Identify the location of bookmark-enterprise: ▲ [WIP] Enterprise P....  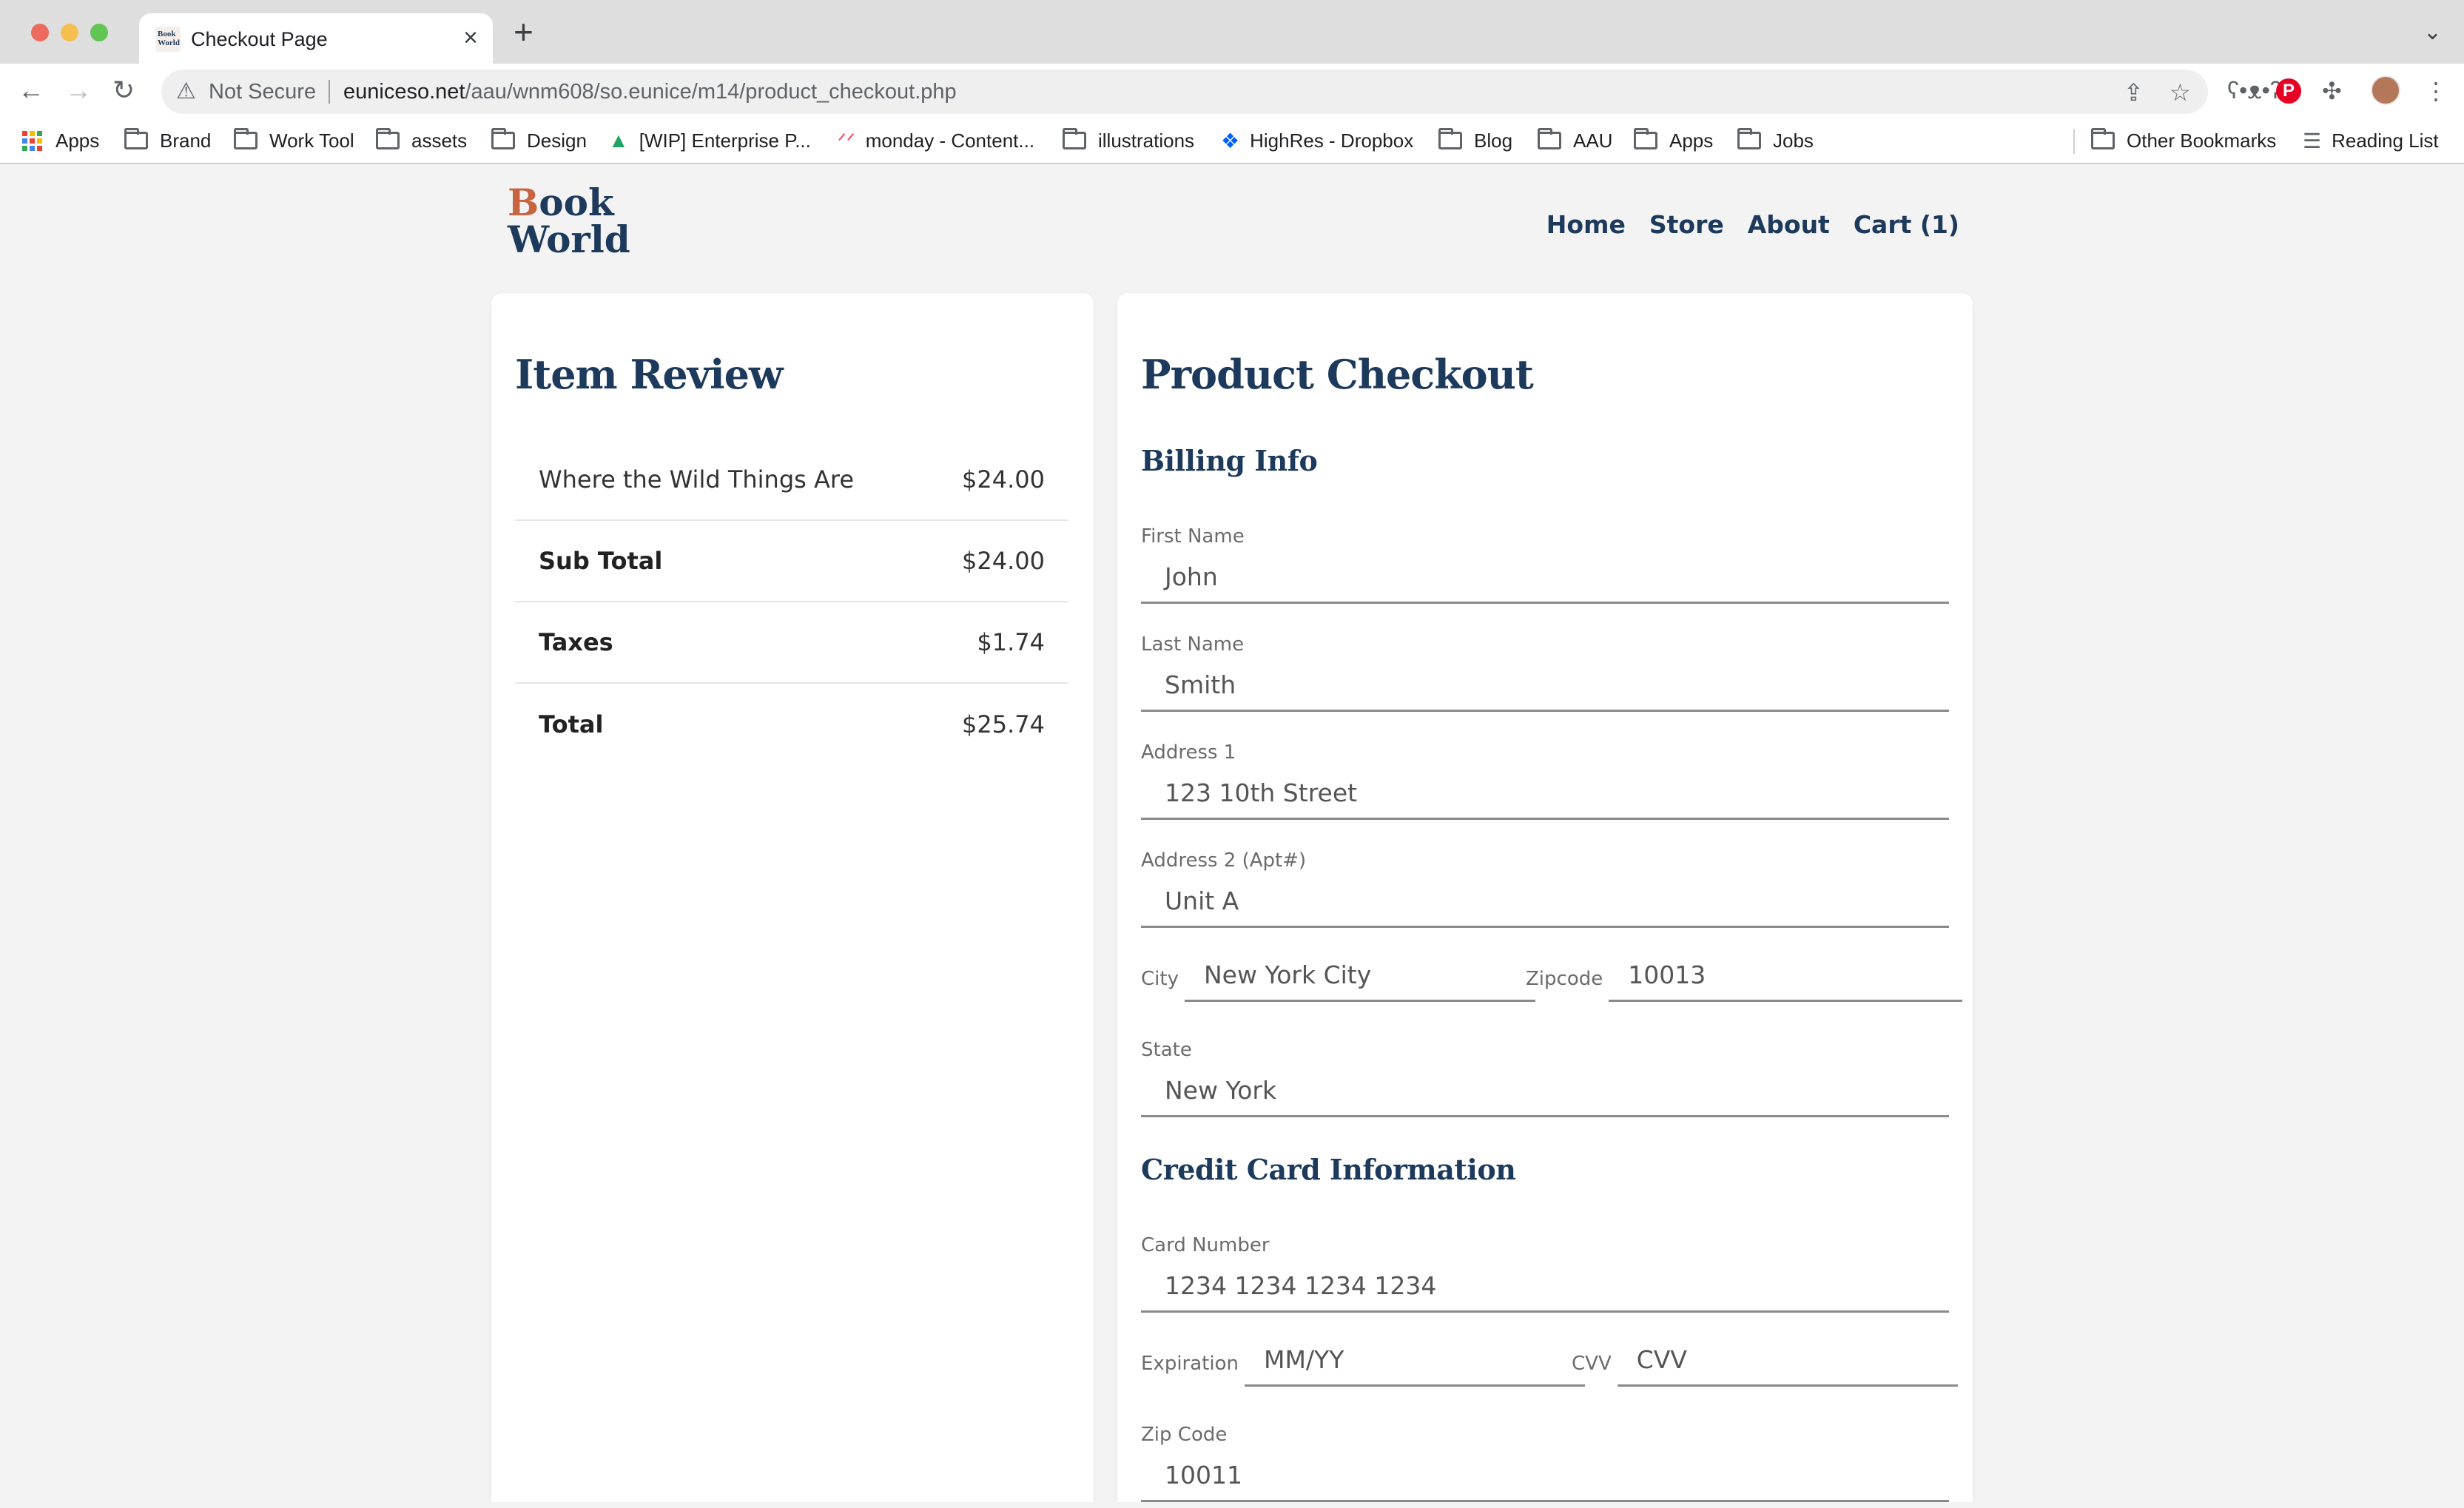
(709, 140).